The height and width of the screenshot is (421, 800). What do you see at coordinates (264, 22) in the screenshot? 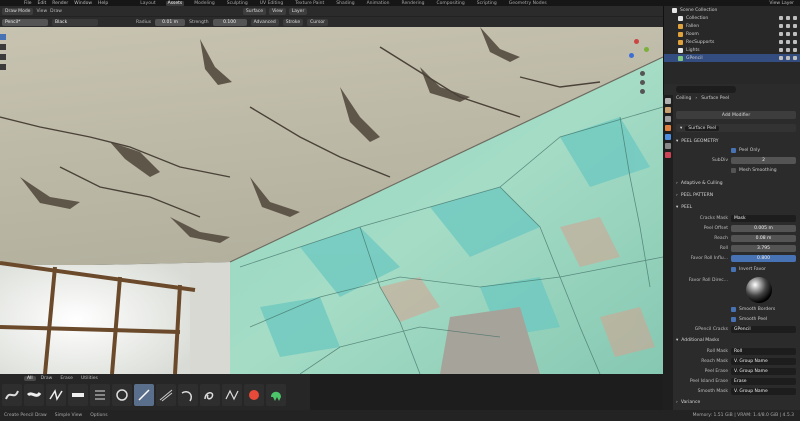
I see `advanced-dropdown: Advanced` at bounding box center [264, 22].